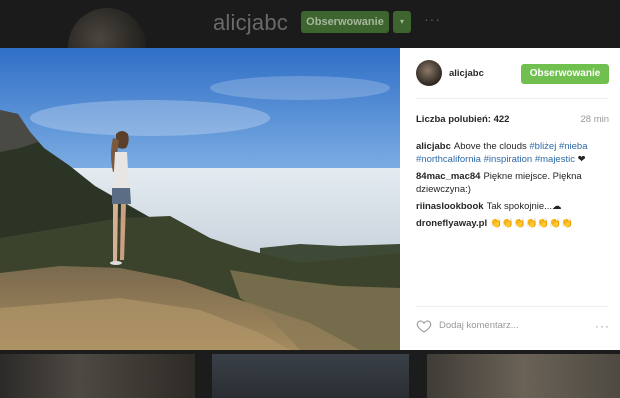  I want to click on background-thumbnail-row, so click(310, 376).